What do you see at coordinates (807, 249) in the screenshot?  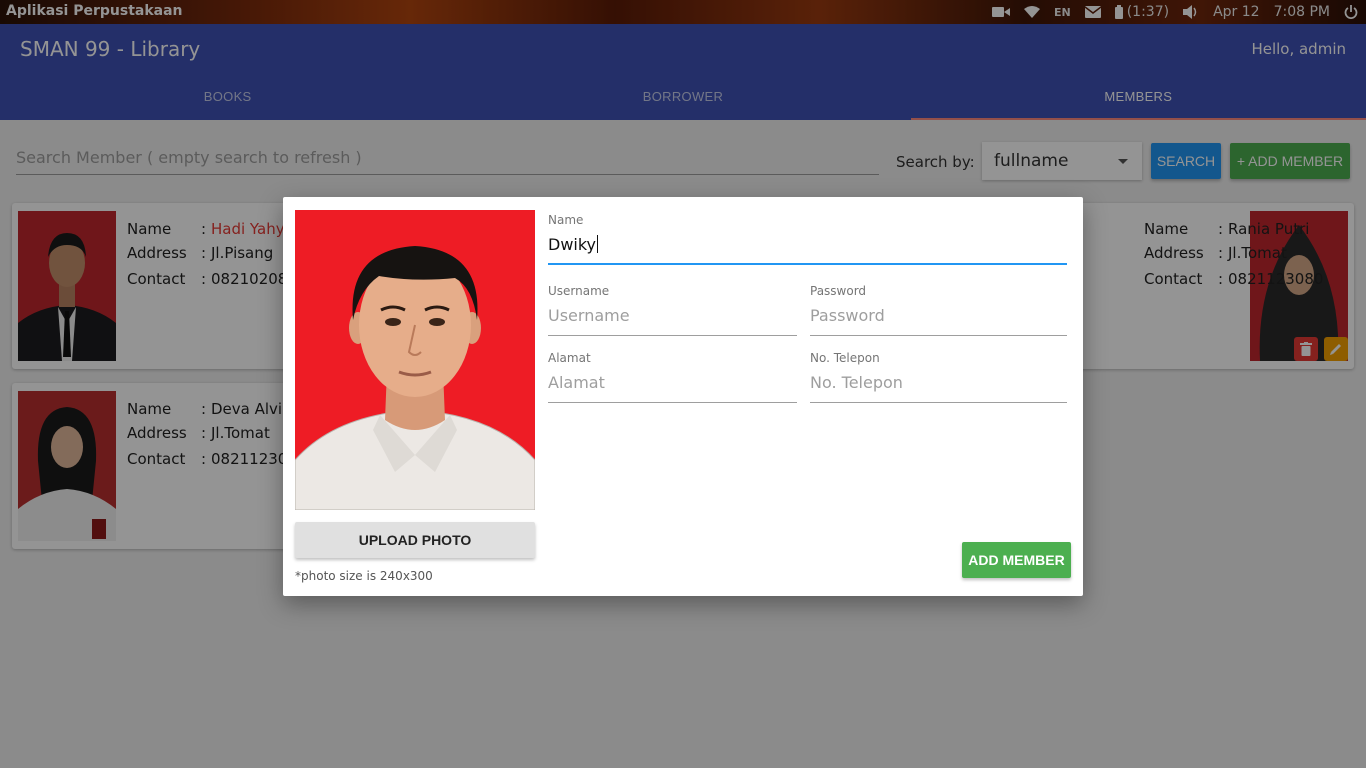 I see `name-input: Dwiky` at bounding box center [807, 249].